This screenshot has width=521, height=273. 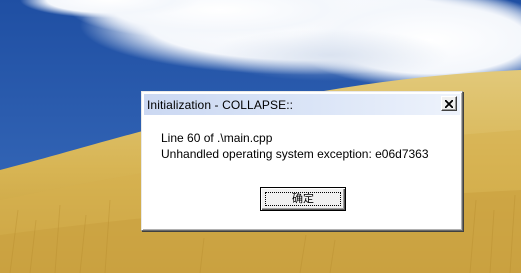 I want to click on close-button, so click(x=449, y=103).